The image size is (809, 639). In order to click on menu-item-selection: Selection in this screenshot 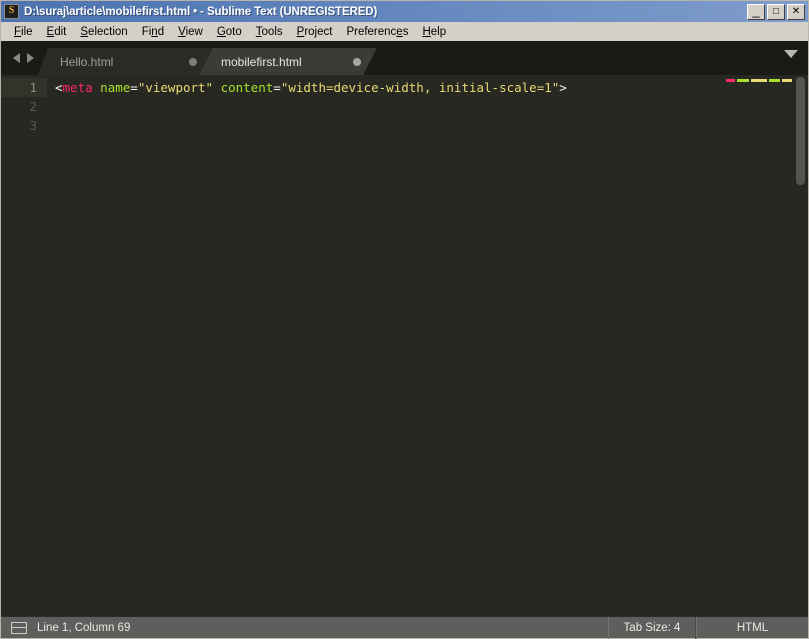, I will do `click(103, 32)`.